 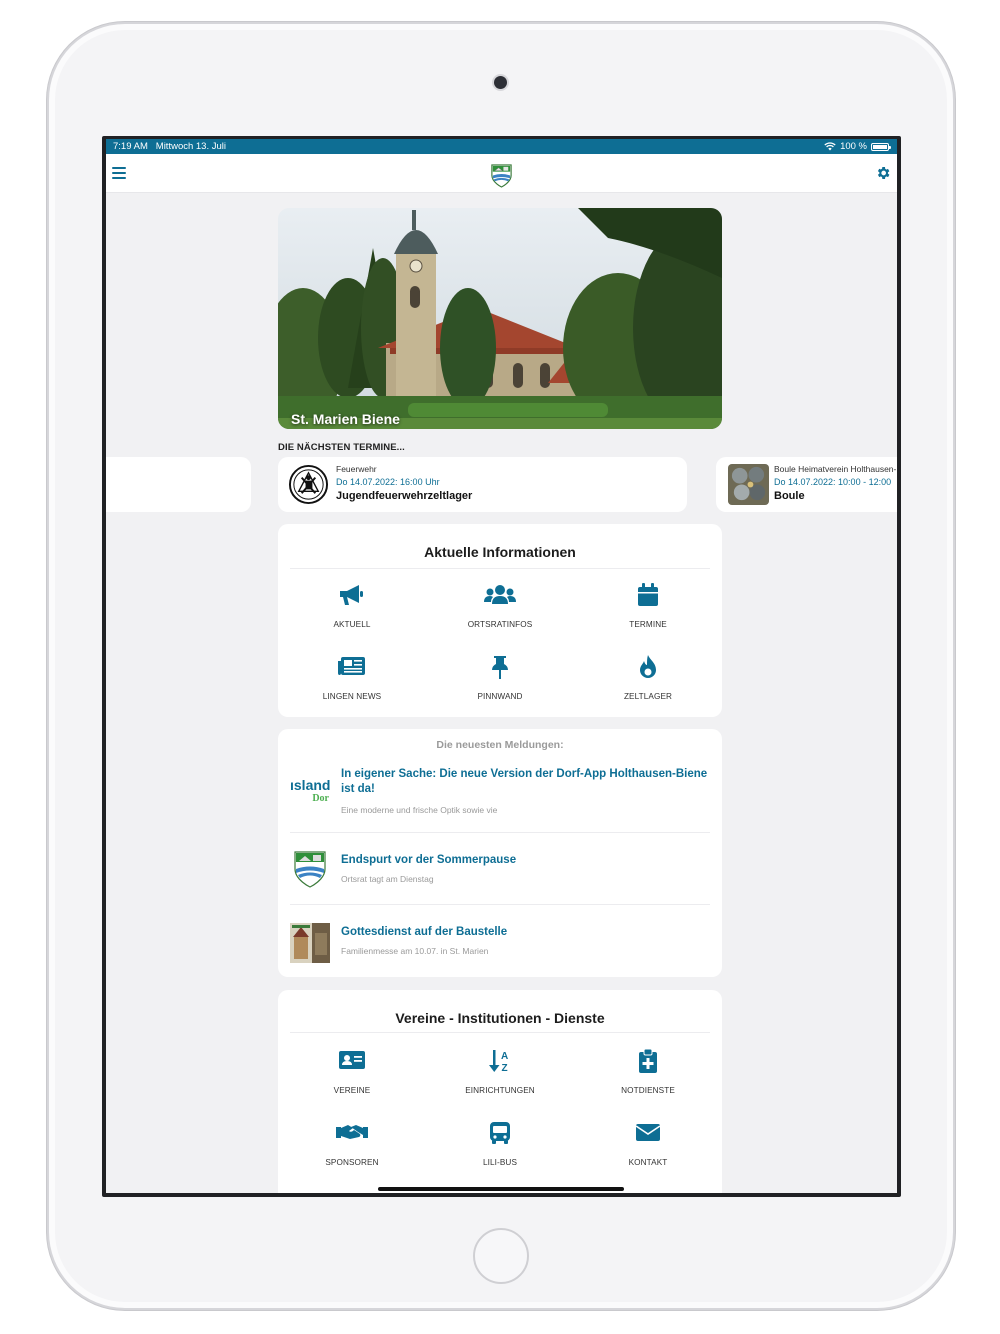 What do you see at coordinates (119, 173) in the screenshot?
I see `hamburger-menu-icon` at bounding box center [119, 173].